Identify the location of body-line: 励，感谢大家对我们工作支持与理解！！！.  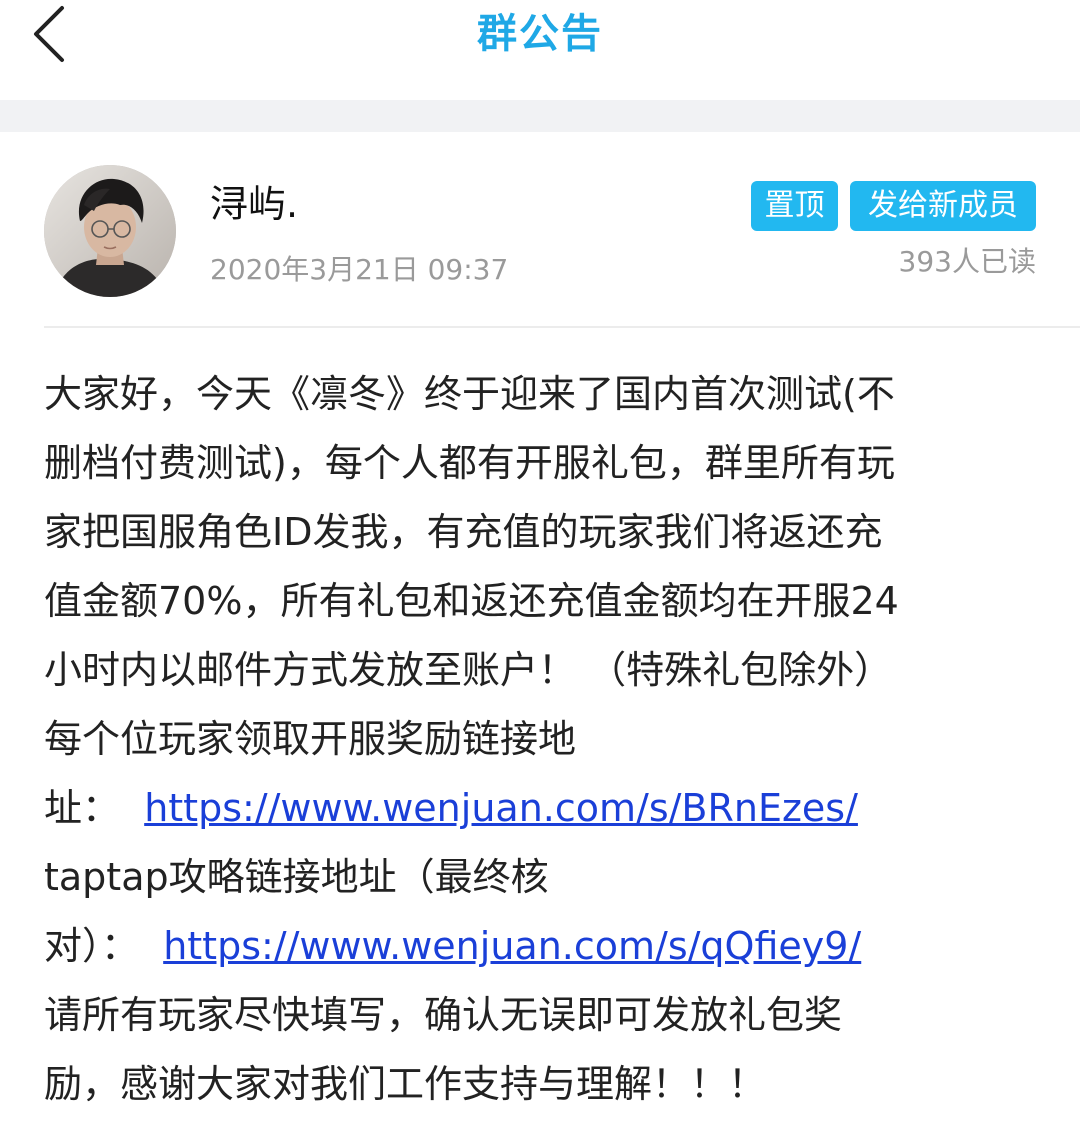
(405, 1084).